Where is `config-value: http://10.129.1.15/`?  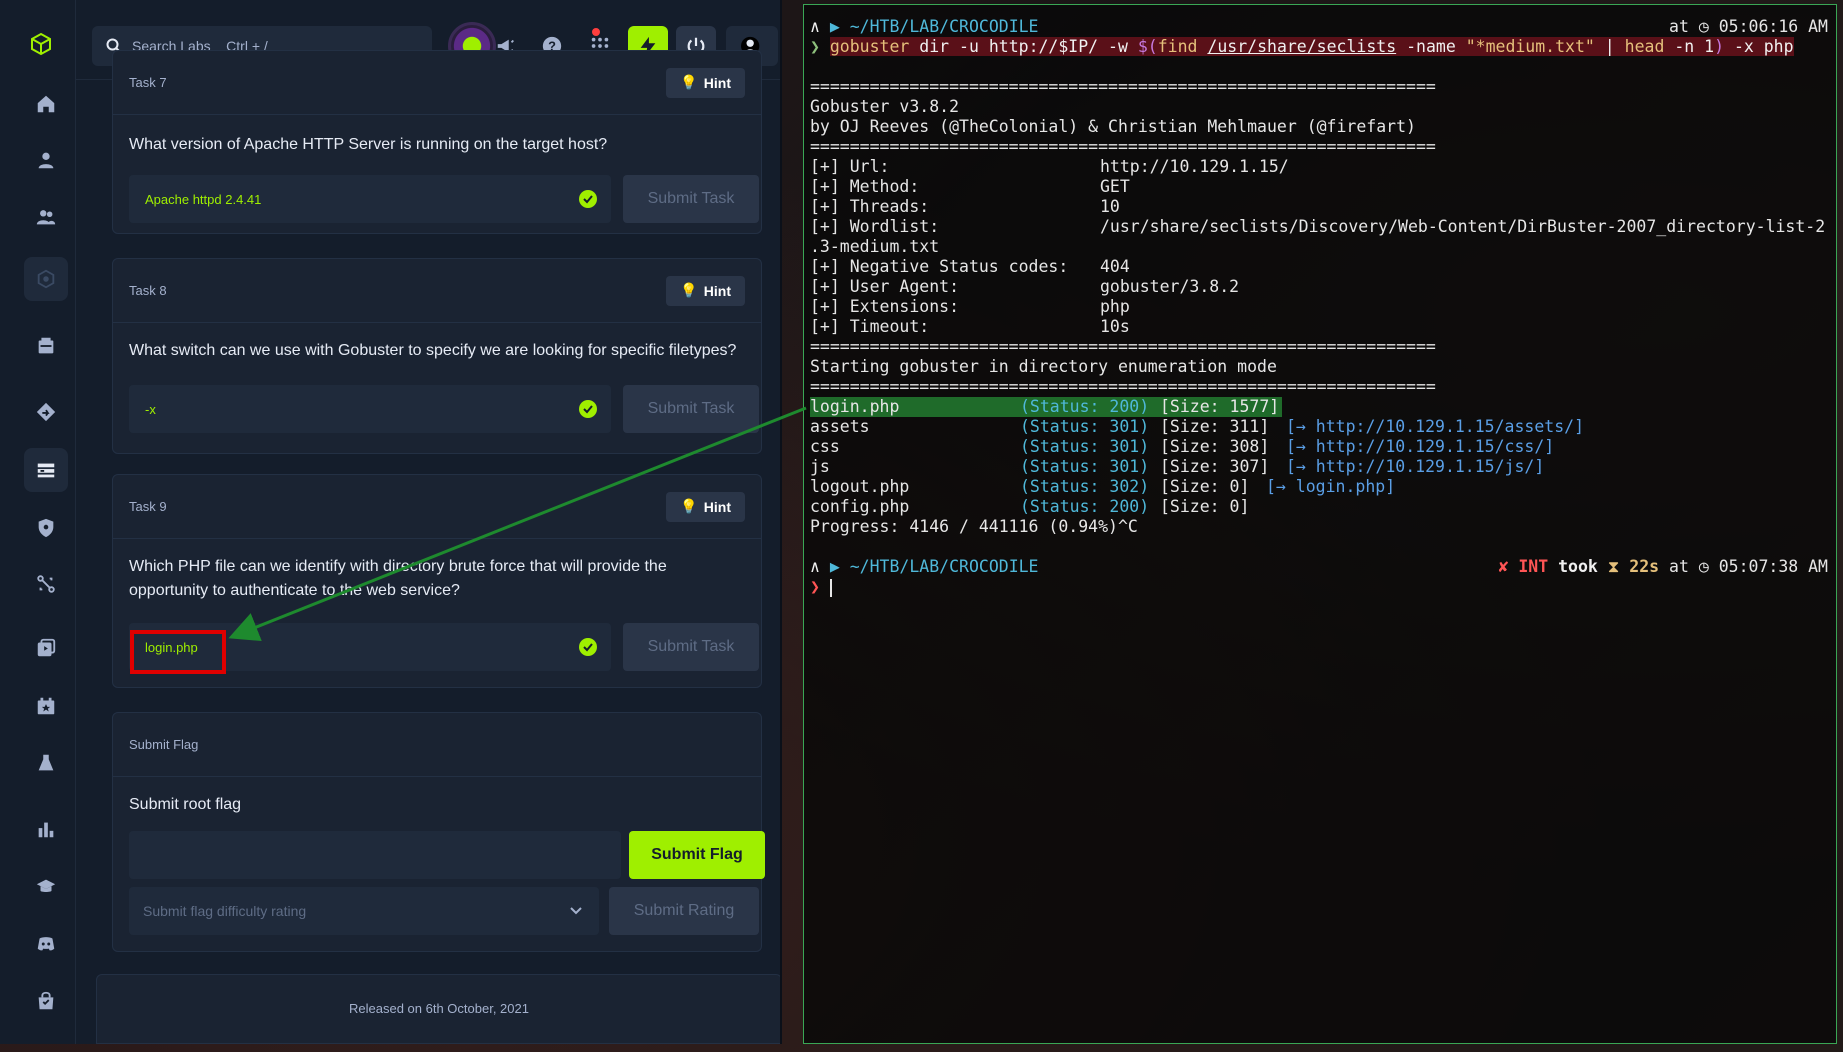
config-value: http://10.129.1.15/ is located at coordinates (1194, 166).